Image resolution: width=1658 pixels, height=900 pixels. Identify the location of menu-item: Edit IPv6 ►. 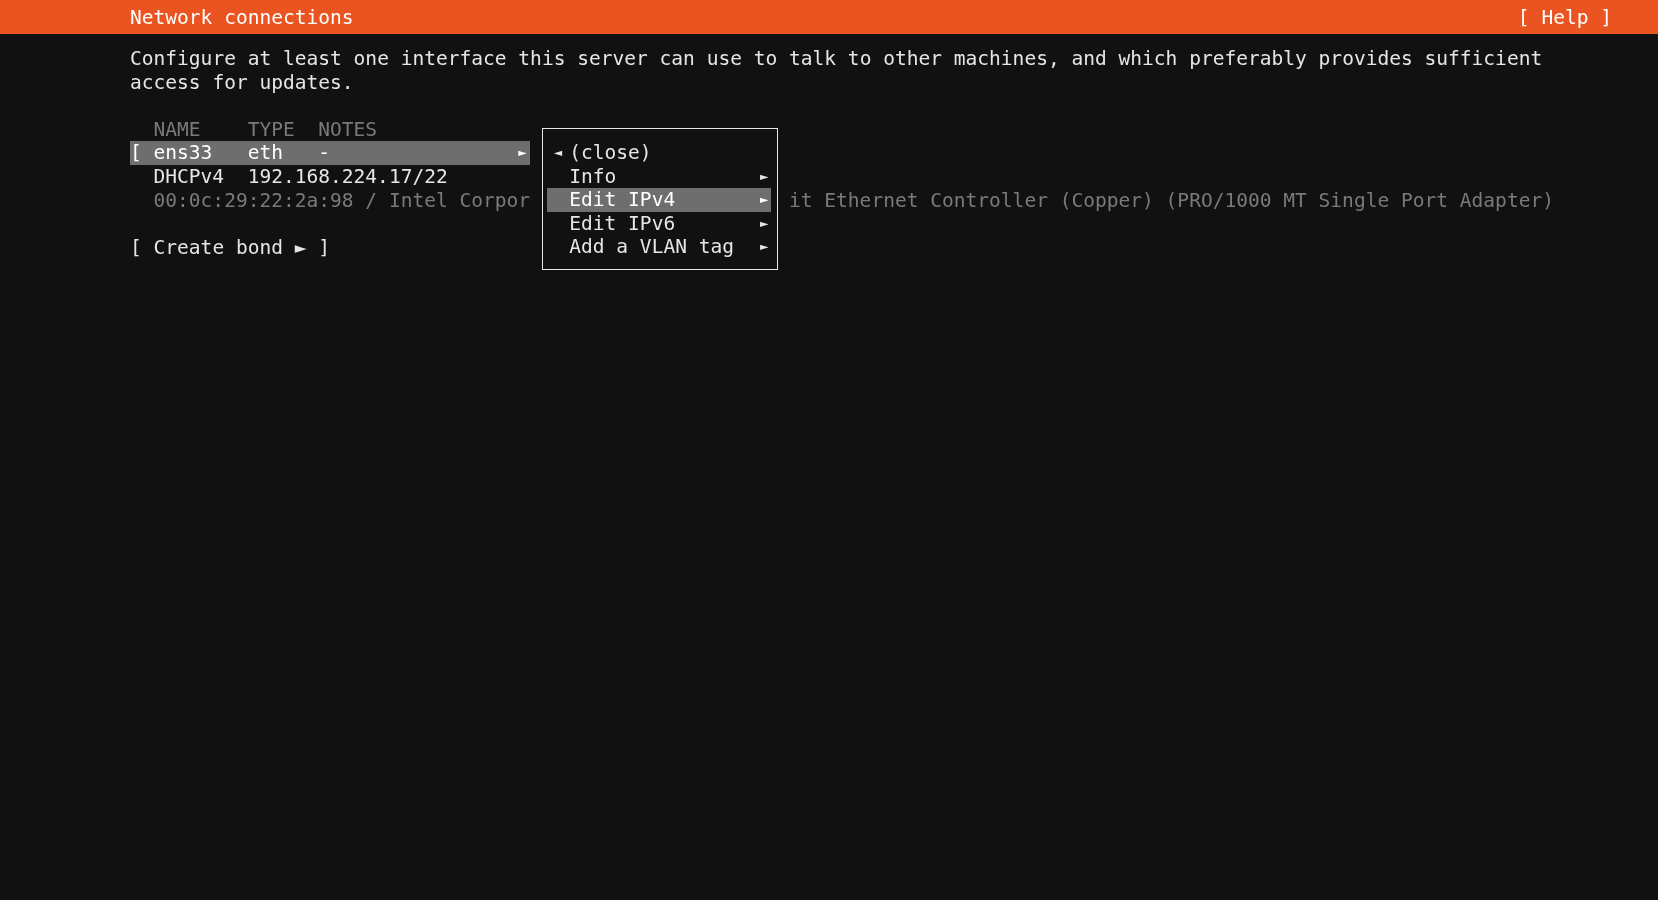
(658, 223).